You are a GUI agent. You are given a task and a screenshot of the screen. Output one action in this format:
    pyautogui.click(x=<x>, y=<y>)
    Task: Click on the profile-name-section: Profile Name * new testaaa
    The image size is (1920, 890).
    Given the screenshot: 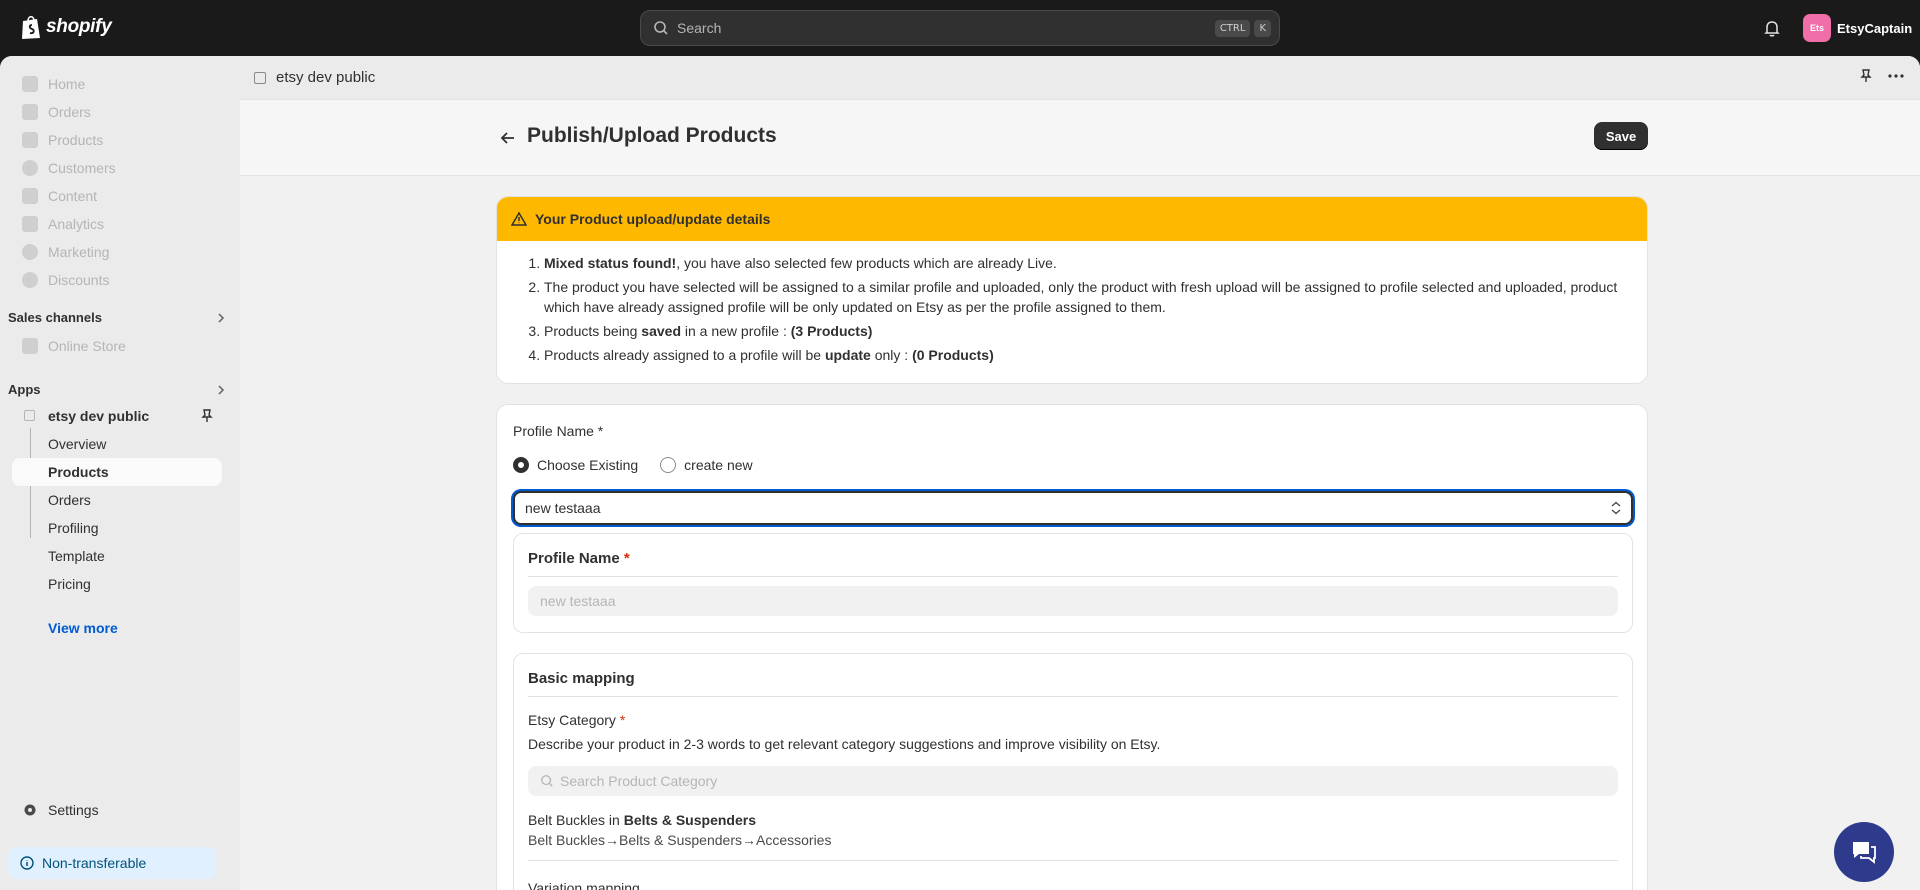 What is the action you would take?
    pyautogui.click(x=1073, y=583)
    